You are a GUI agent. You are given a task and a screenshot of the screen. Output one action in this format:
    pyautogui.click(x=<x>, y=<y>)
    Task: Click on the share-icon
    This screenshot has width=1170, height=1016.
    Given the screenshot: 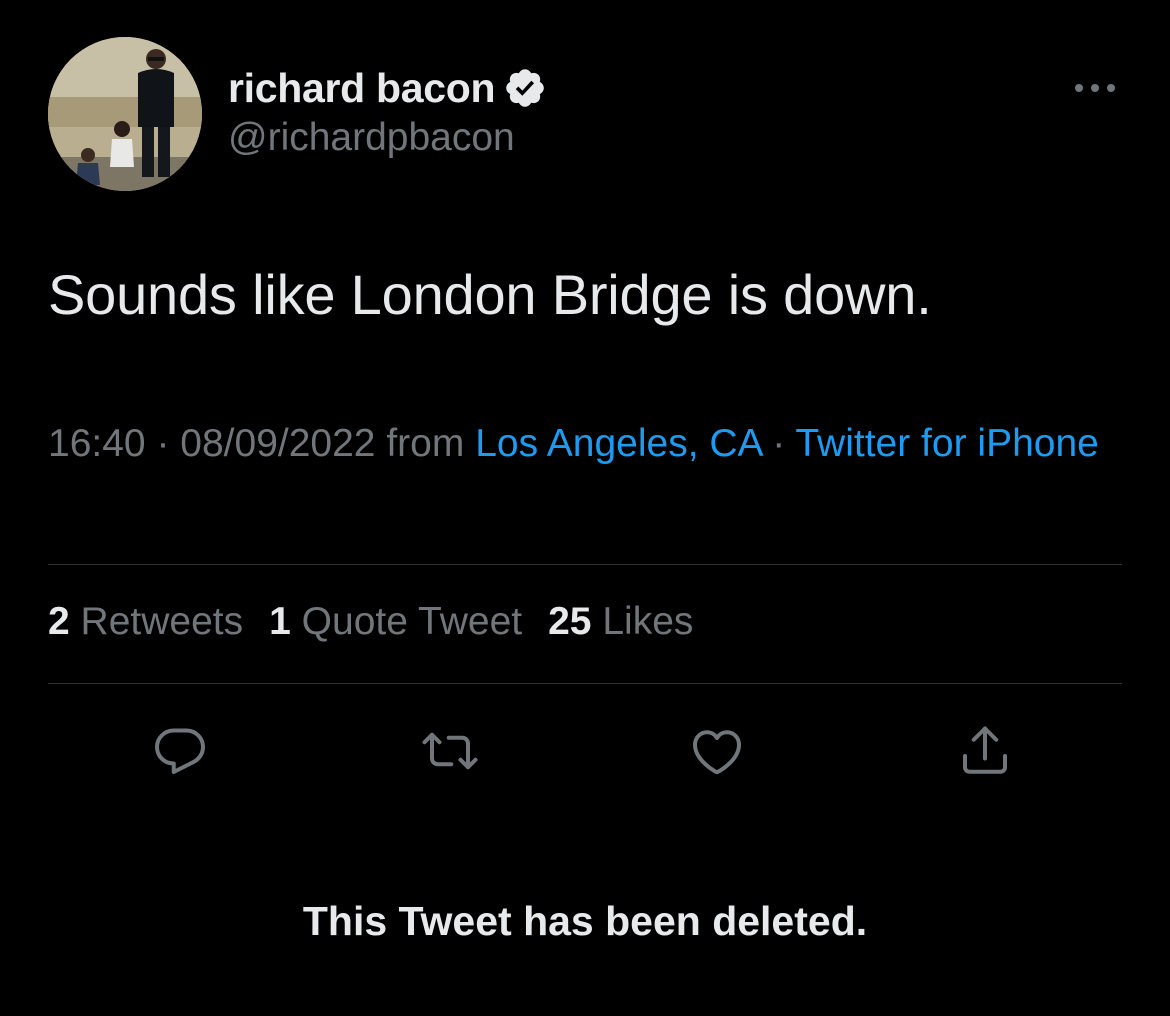 What is the action you would take?
    pyautogui.click(x=985, y=750)
    